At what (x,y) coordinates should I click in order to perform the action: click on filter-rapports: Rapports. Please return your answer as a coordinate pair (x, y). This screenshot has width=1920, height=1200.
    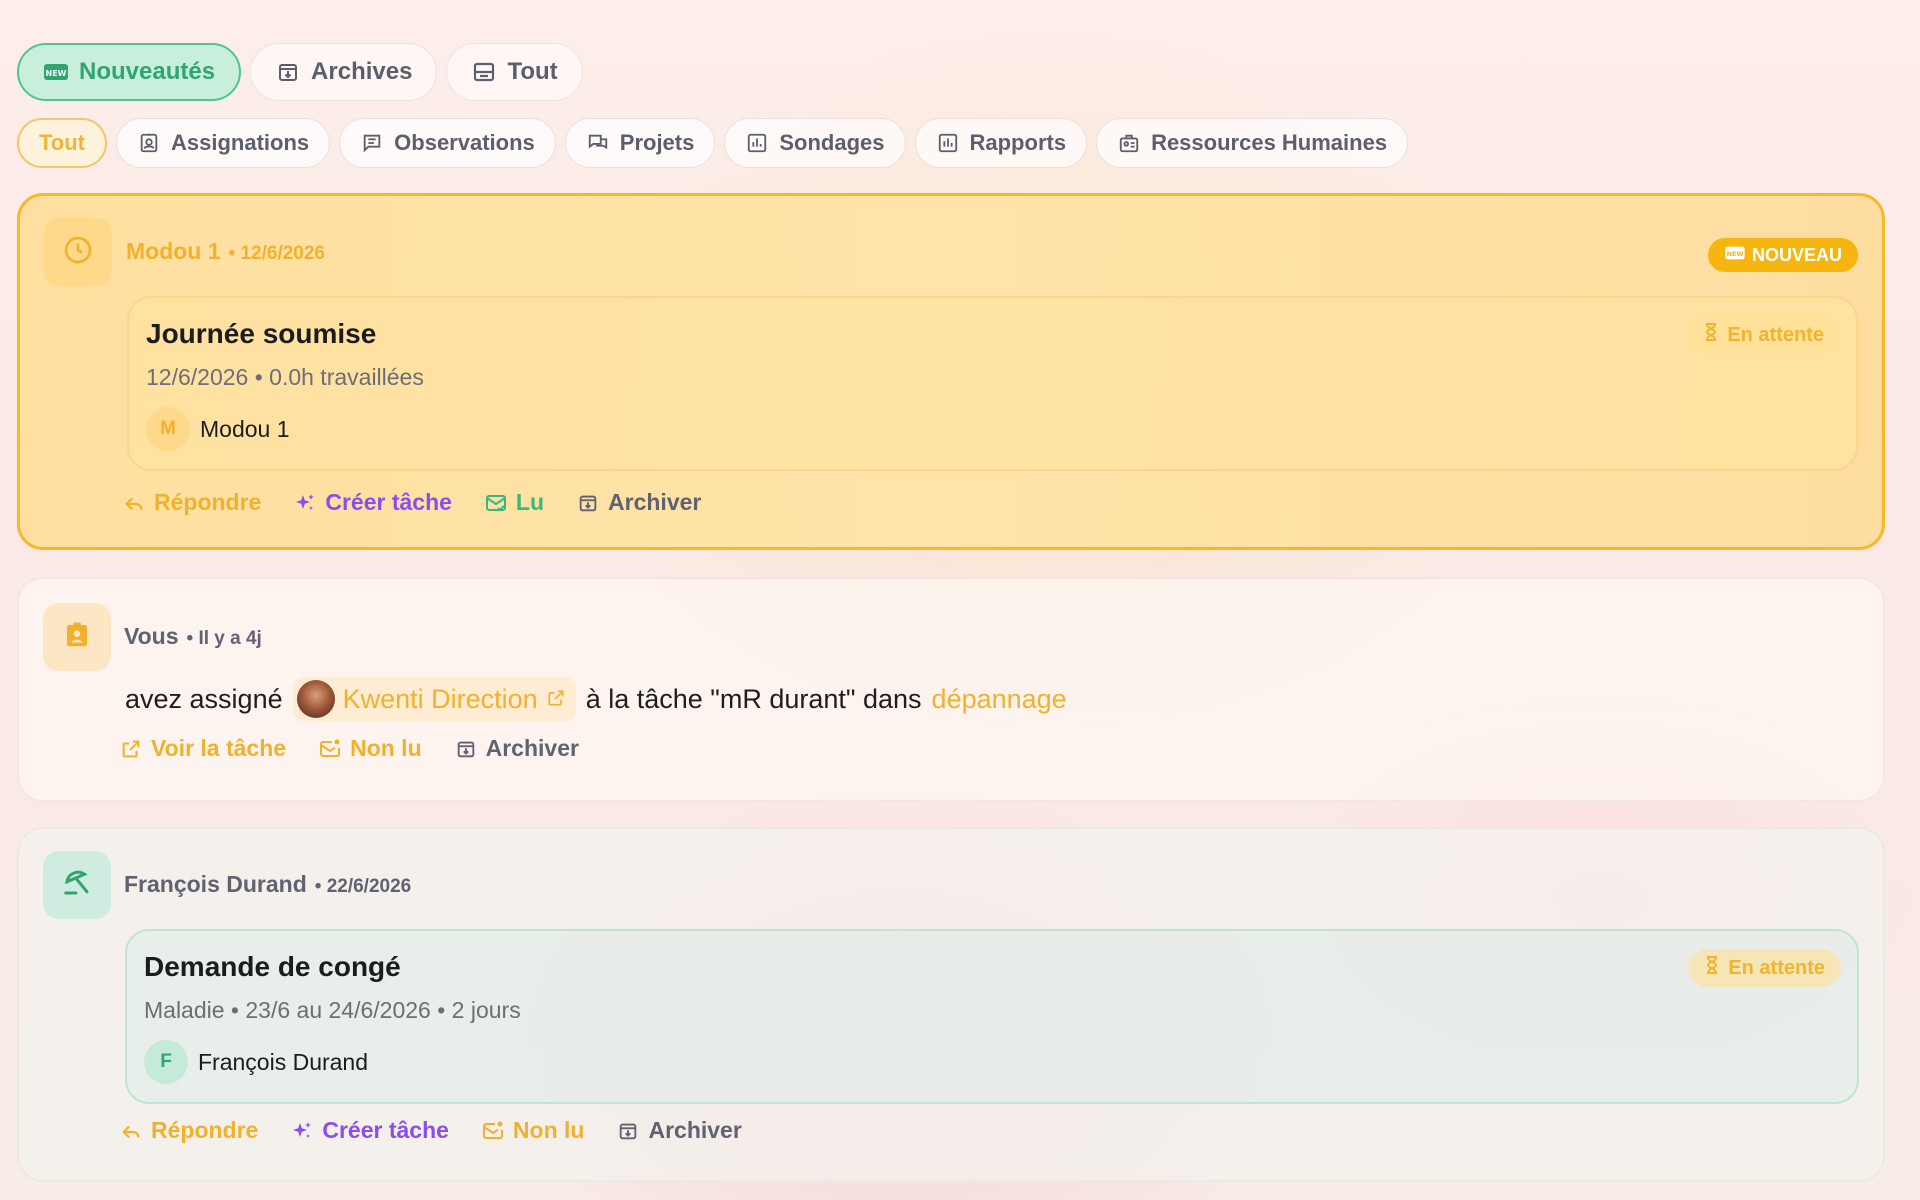
    Looking at the image, I should click on (1001, 143).